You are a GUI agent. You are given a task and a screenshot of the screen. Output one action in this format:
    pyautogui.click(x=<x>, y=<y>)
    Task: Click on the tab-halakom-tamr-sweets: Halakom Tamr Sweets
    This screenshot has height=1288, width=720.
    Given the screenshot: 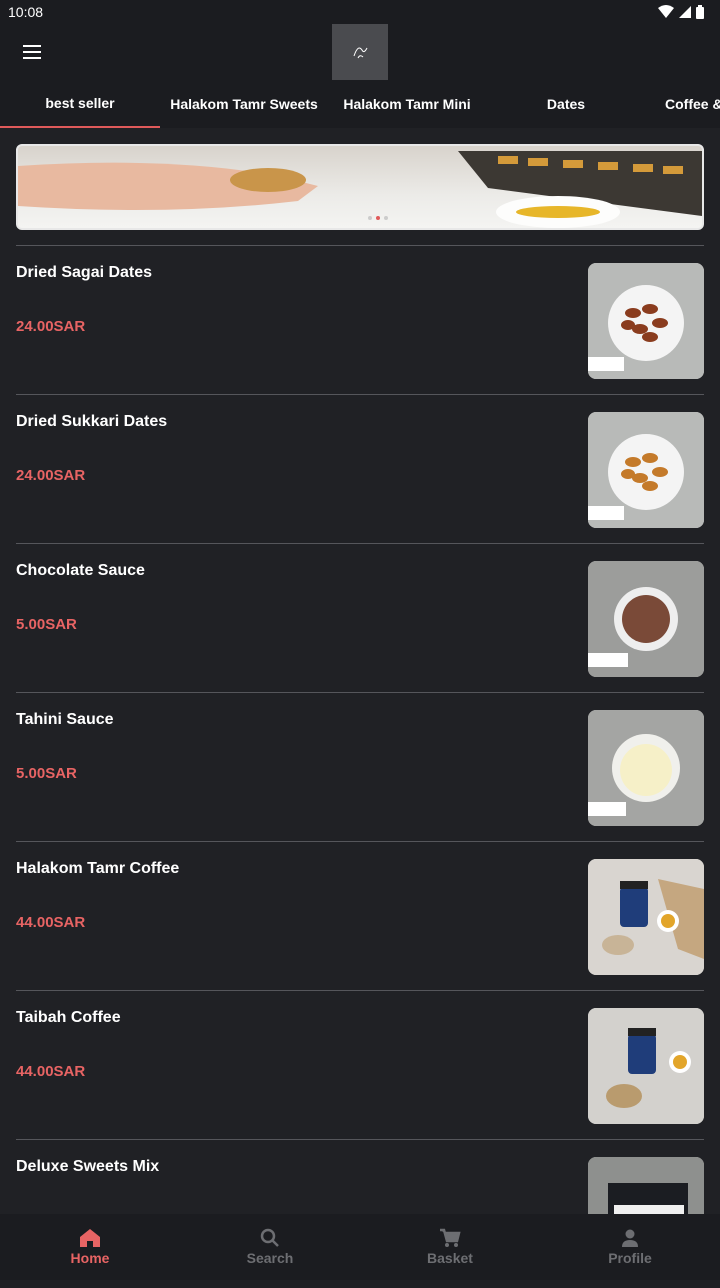 What is the action you would take?
    pyautogui.click(x=244, y=104)
    